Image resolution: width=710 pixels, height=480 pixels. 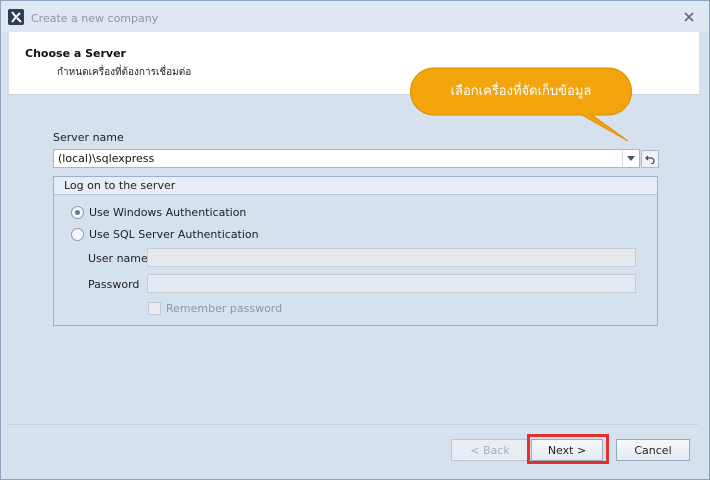 I want to click on window-title: Create a new company, so click(x=95, y=18).